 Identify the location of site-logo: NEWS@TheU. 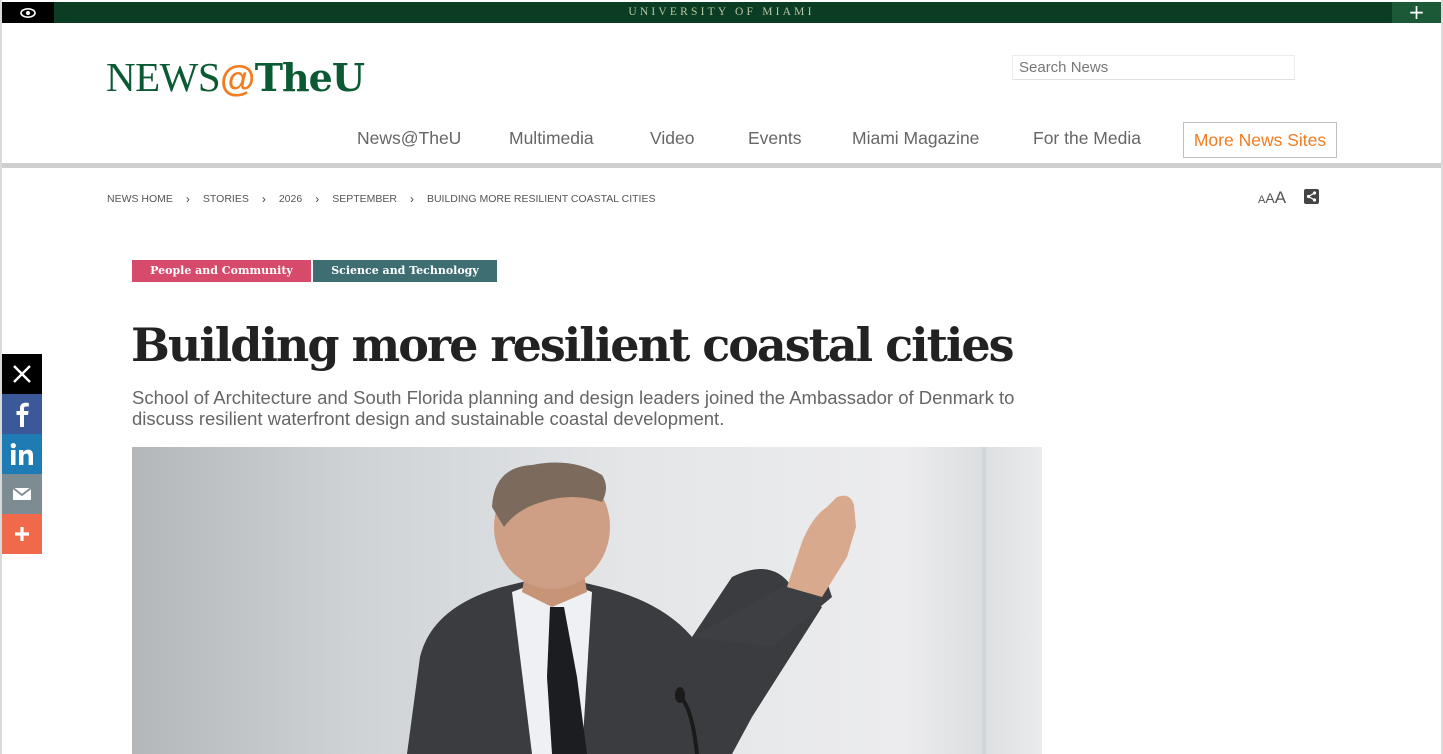
(235, 77).